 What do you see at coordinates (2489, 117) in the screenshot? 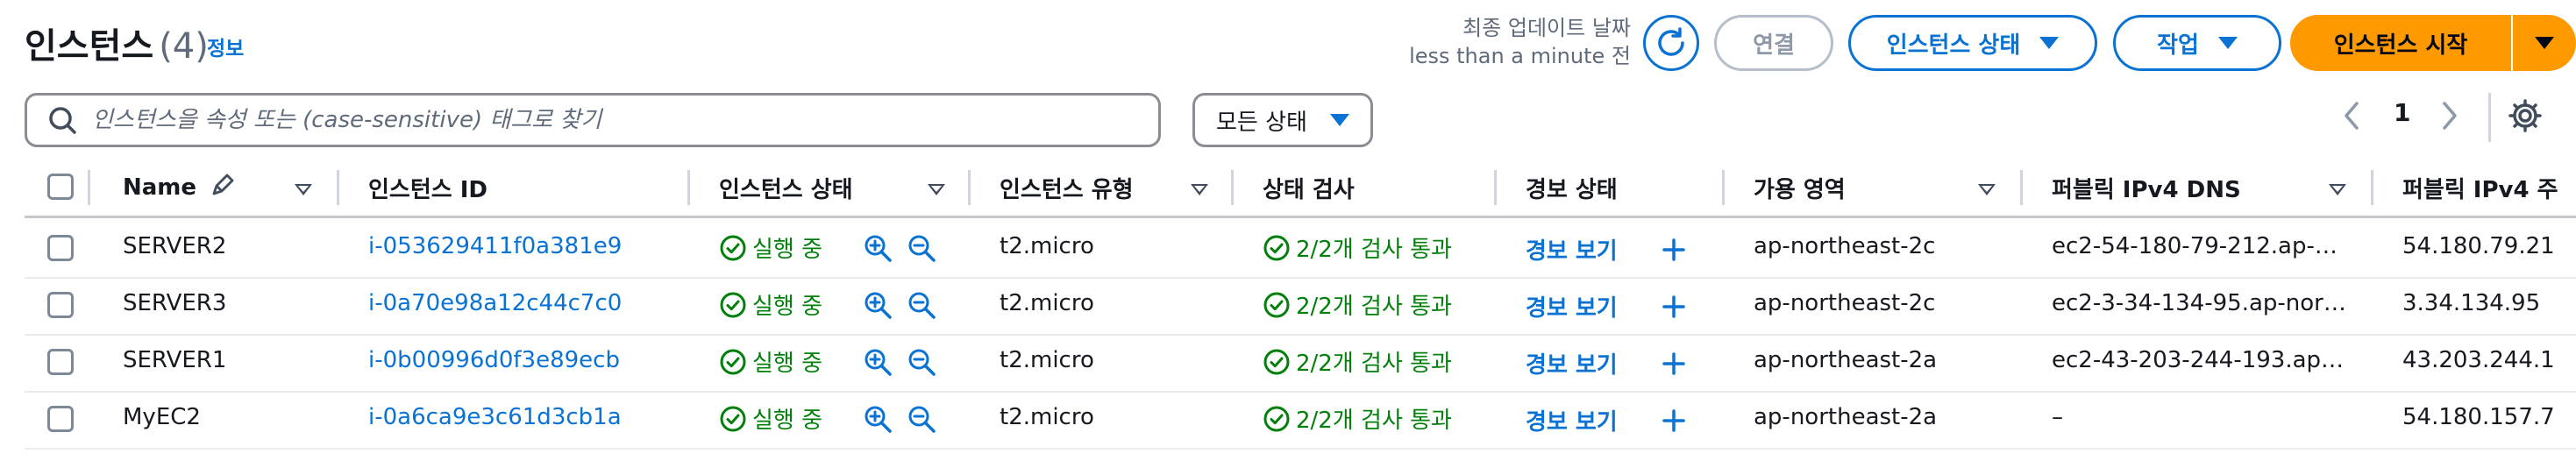
I see `pagination-divider` at bounding box center [2489, 117].